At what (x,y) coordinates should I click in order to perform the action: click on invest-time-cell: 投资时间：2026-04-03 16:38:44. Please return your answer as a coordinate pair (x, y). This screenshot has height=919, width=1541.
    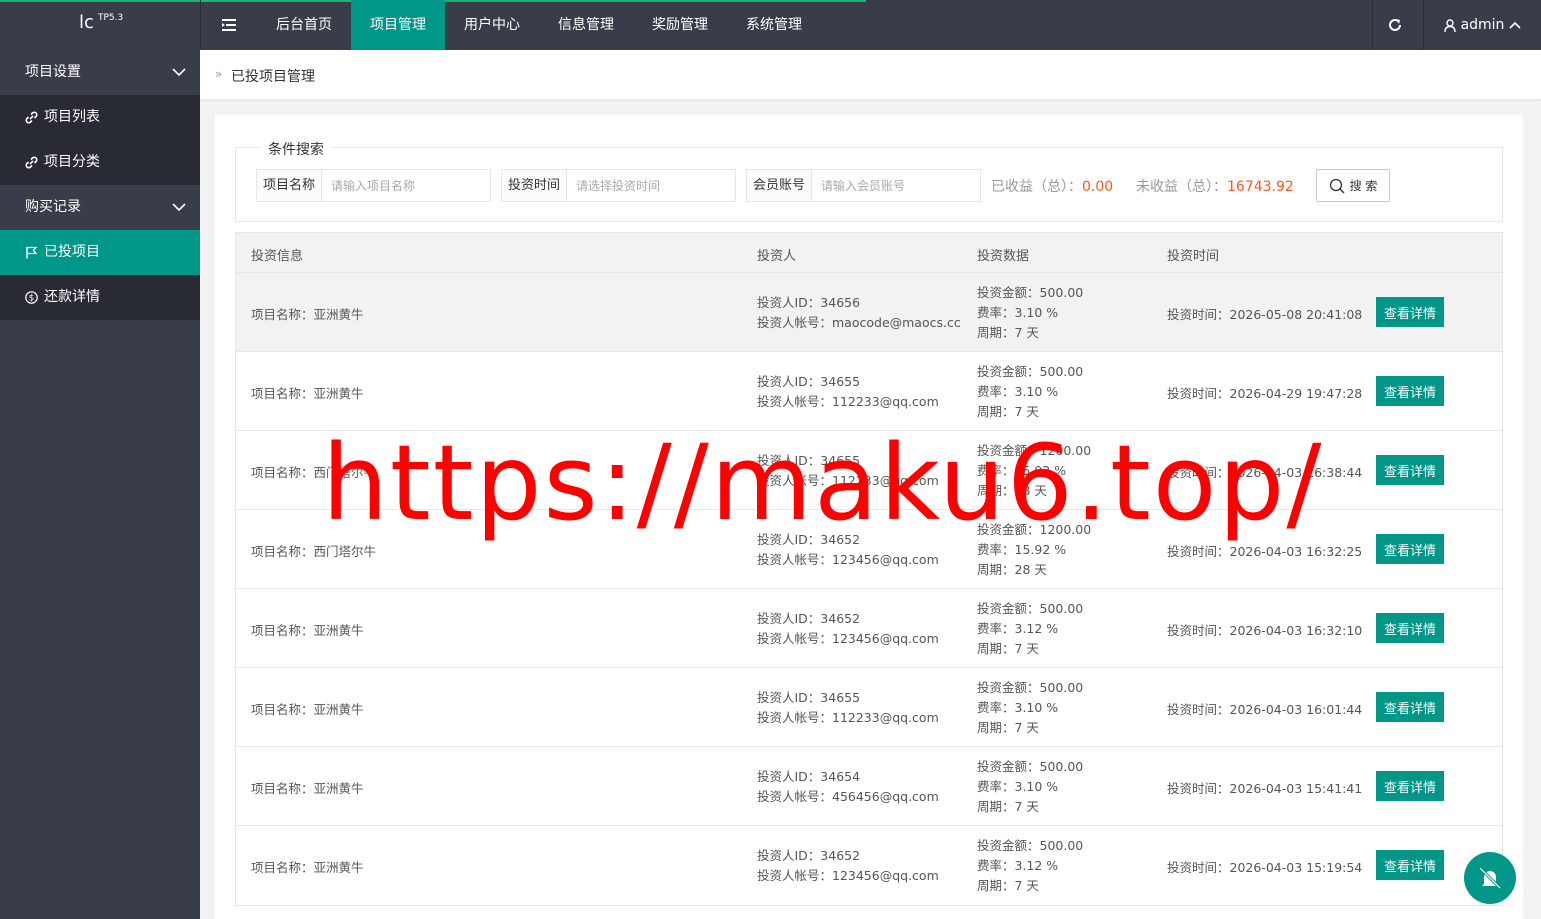
    Looking at the image, I should click on (1265, 472).